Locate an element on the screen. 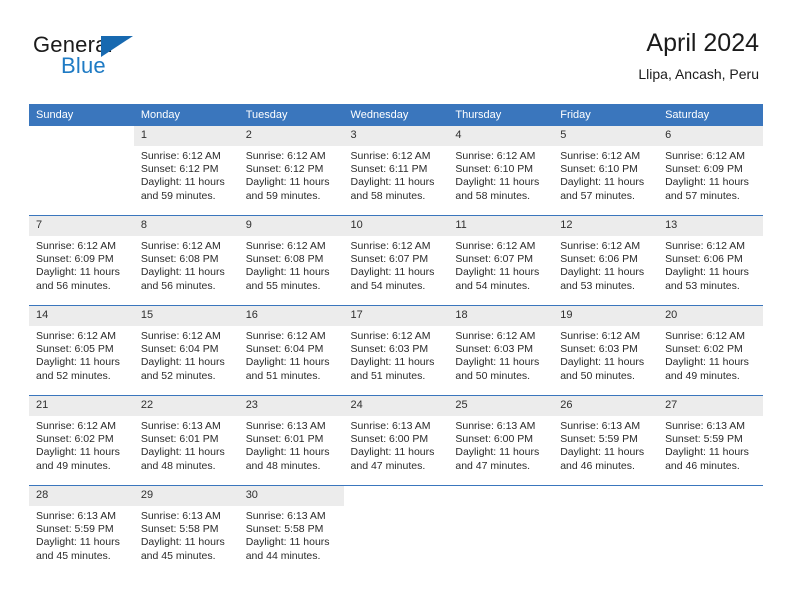  sunset-text: Sunset: 6:00 PM is located at coordinates (389, 439).